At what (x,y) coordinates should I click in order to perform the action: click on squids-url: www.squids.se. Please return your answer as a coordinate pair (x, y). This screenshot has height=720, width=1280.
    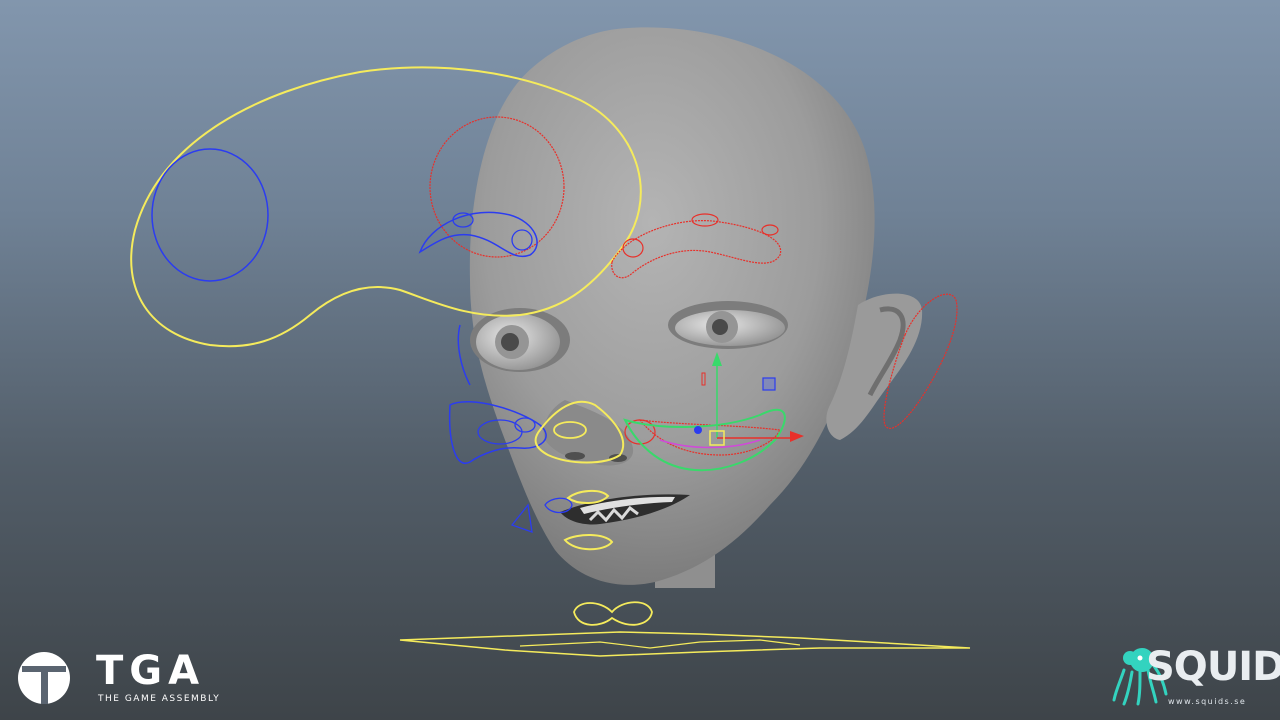
    Looking at the image, I should click on (1207, 701).